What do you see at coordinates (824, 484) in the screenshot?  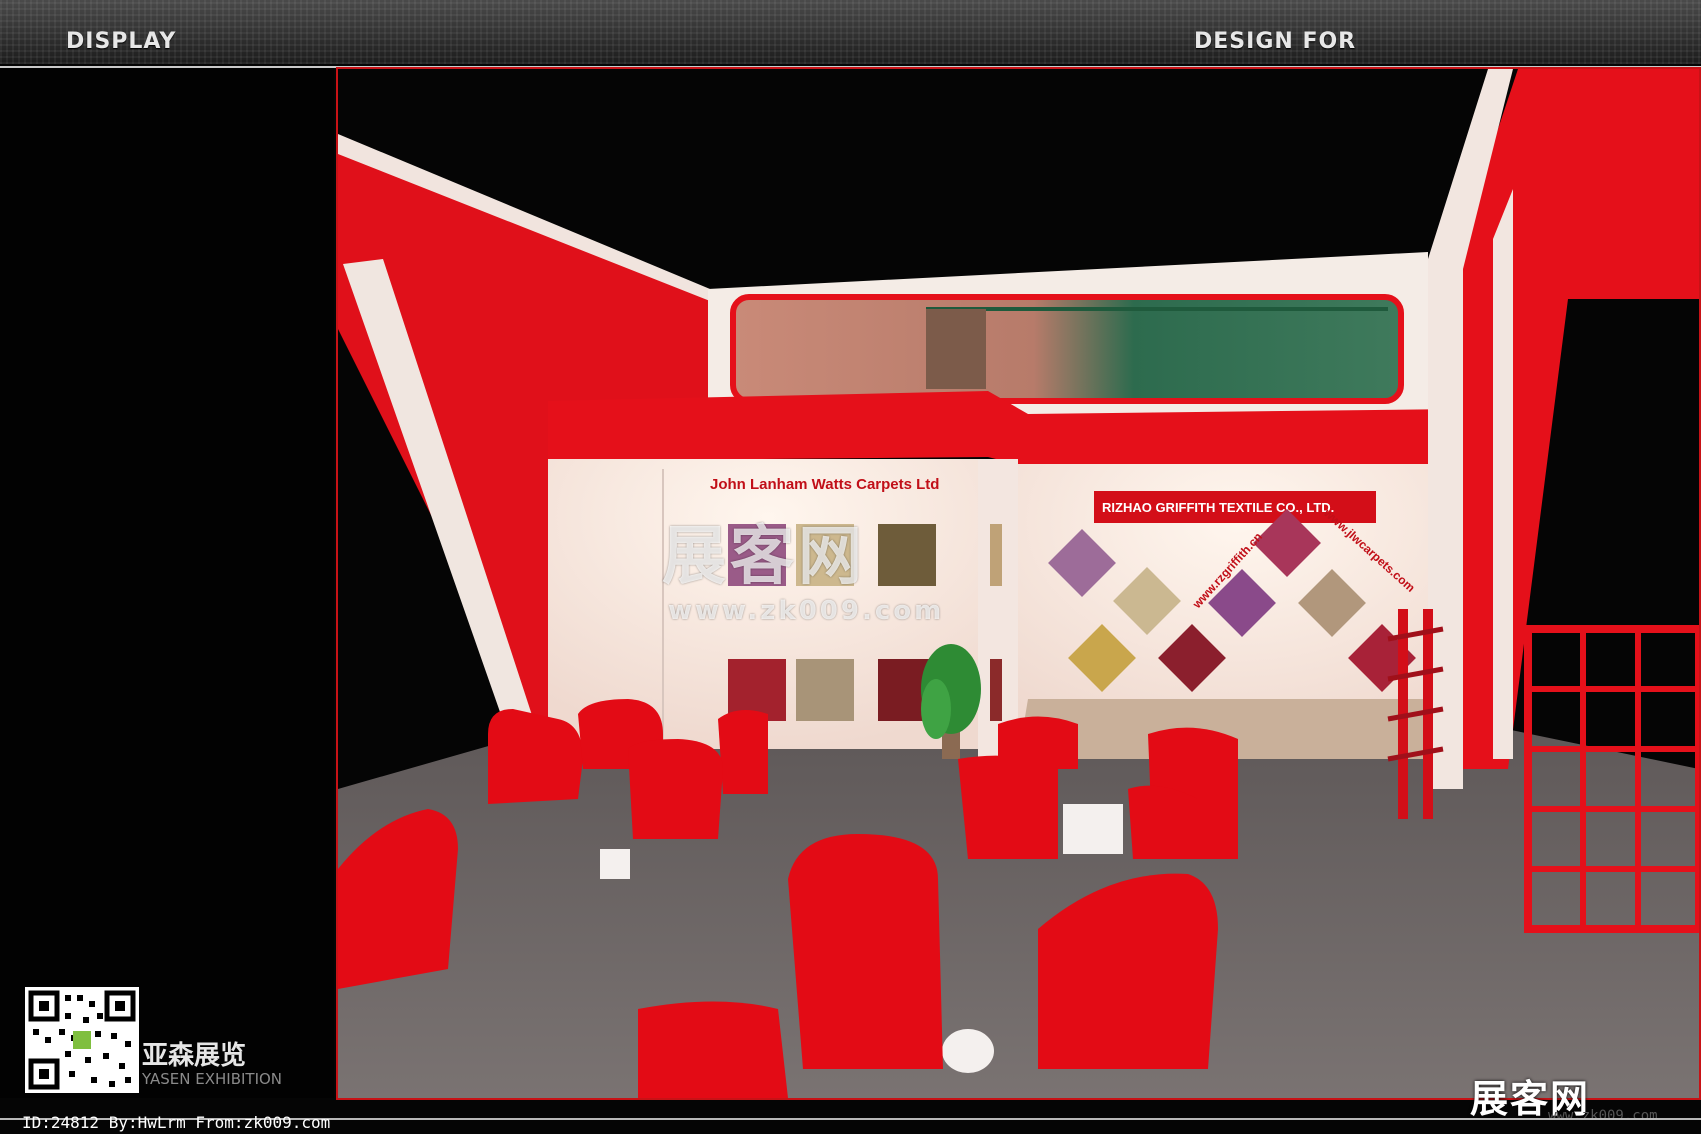 I see `sign-left-text: John Lanham Watts Carpets Ltd` at bounding box center [824, 484].